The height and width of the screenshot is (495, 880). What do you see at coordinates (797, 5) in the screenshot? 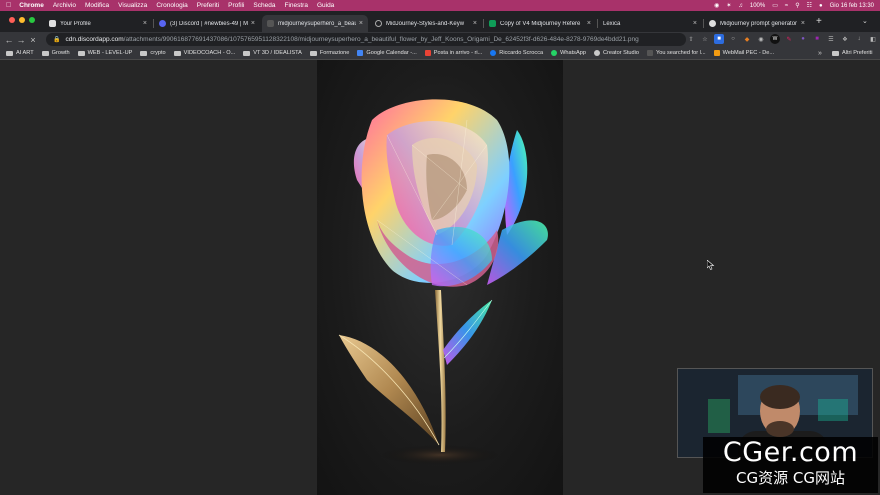
I see `spotlight-search-icon: ⚲` at bounding box center [797, 5].